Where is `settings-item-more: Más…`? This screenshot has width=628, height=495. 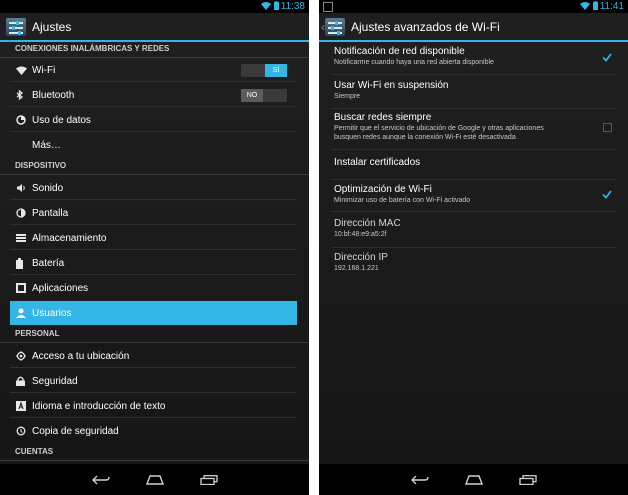
settings-item-more: Más… is located at coordinates (153, 145).